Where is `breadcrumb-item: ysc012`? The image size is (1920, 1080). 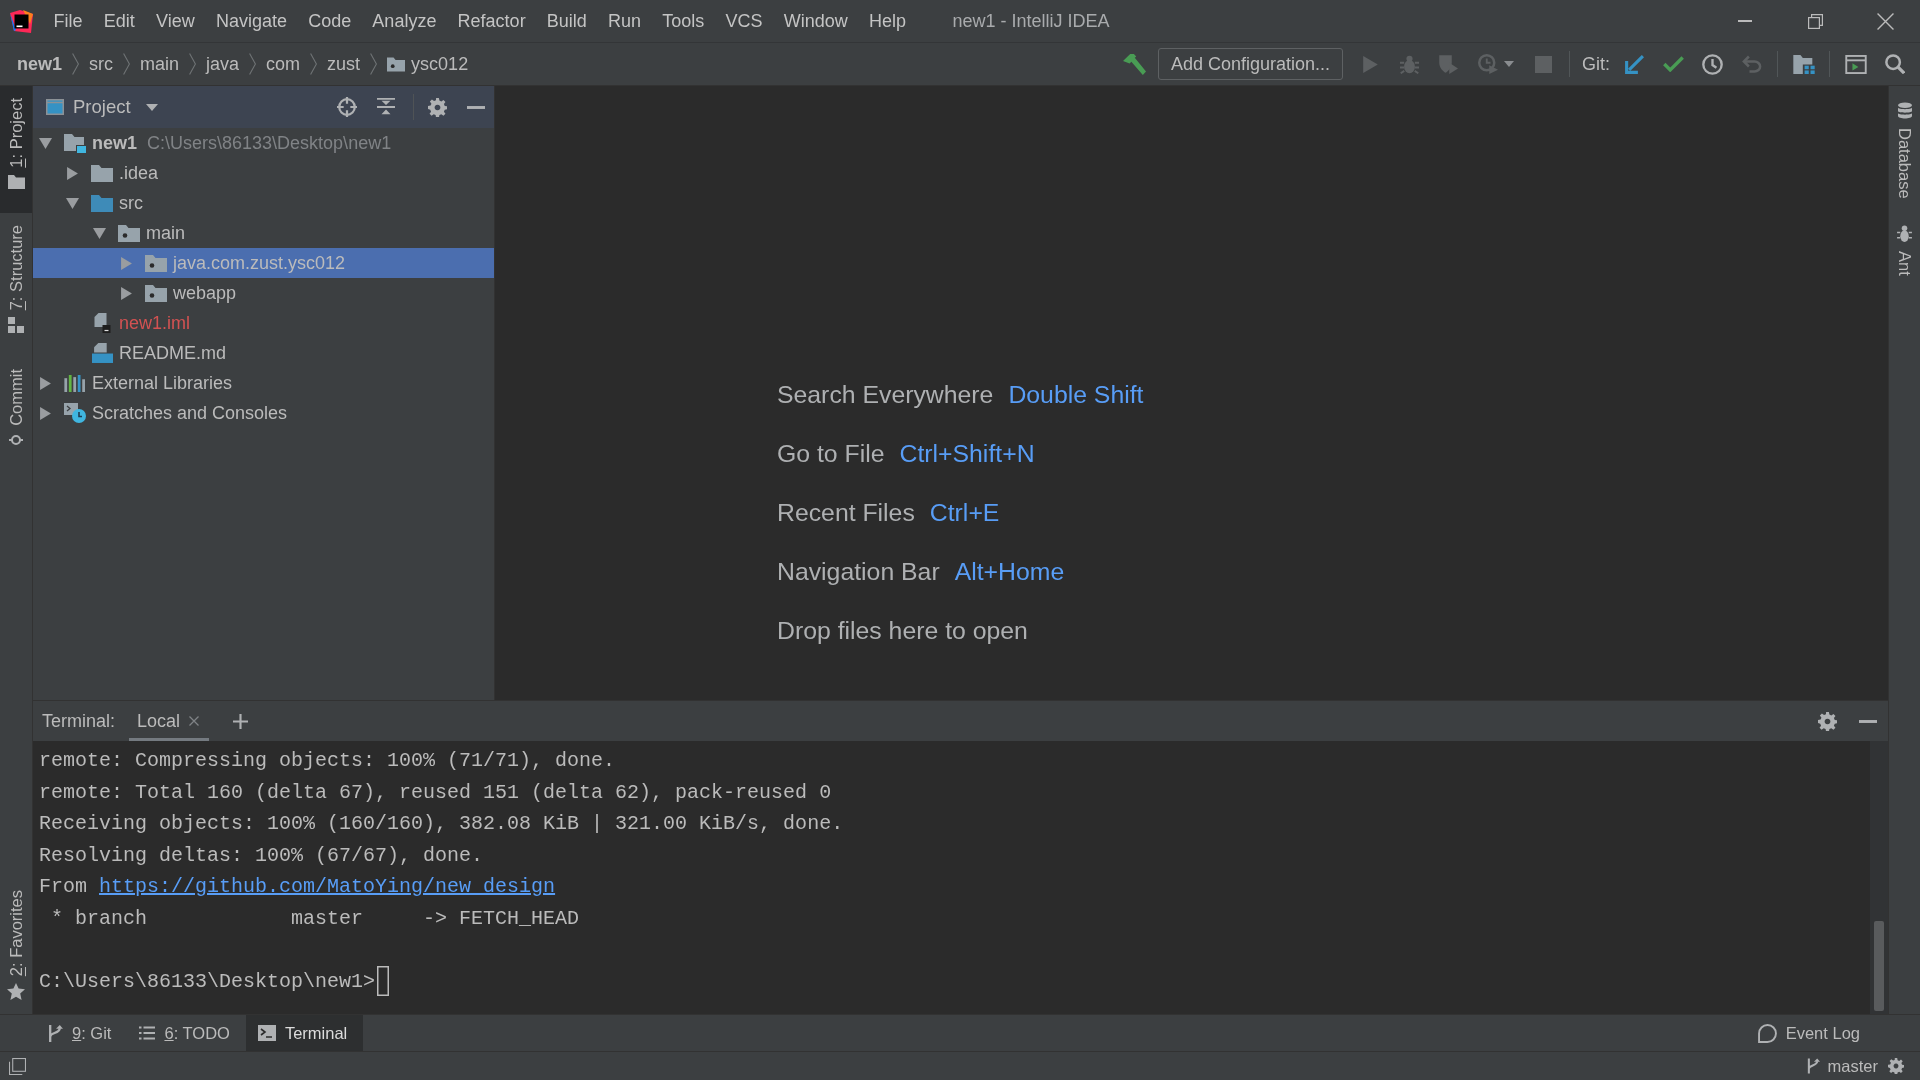 breadcrumb-item: ysc012 is located at coordinates (428, 64).